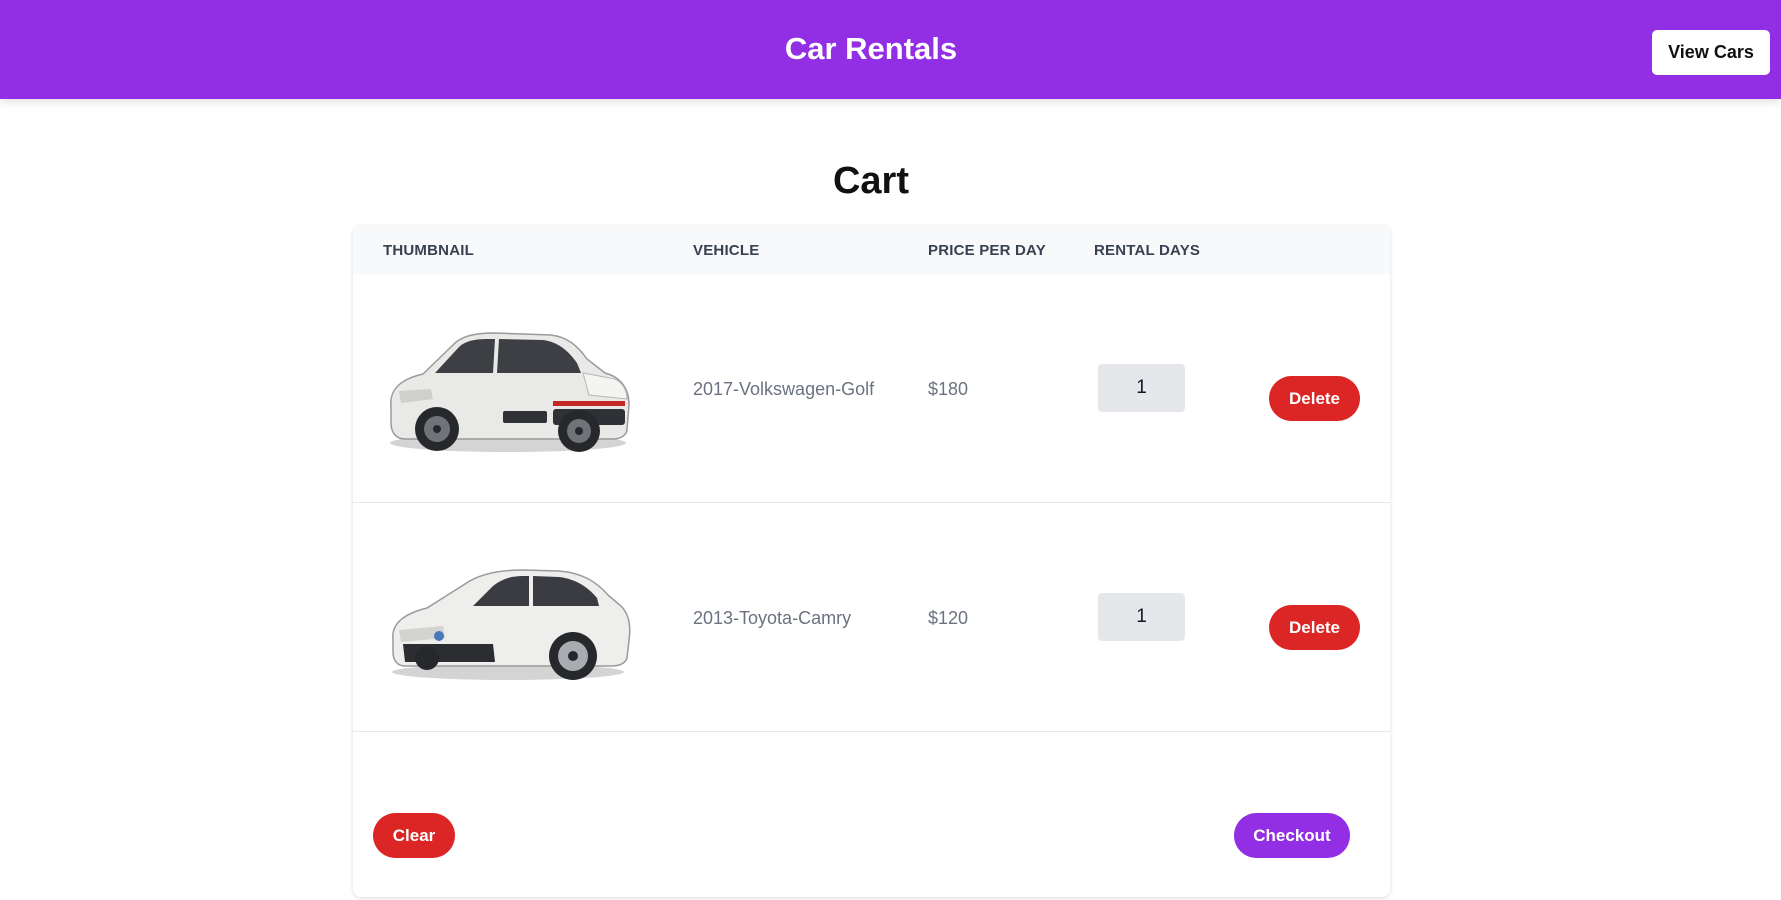 The height and width of the screenshot is (900, 1781). I want to click on vehicle-name: 2017-Volkswagen-Golf, so click(784, 389).